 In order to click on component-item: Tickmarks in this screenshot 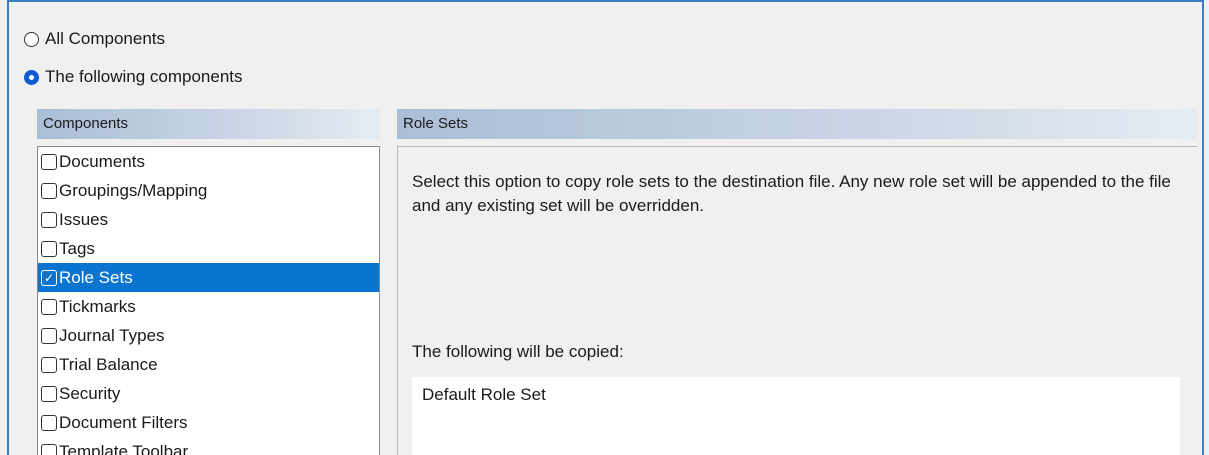, I will do `click(208, 306)`.